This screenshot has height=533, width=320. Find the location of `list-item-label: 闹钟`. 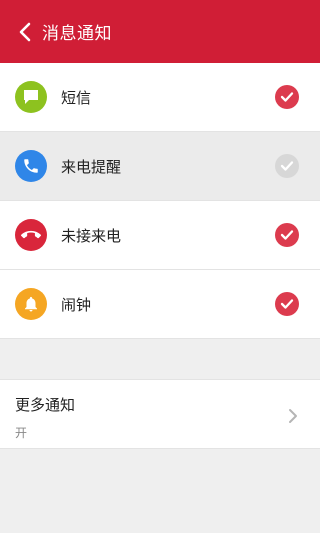

list-item-label: 闹钟 is located at coordinates (76, 304).